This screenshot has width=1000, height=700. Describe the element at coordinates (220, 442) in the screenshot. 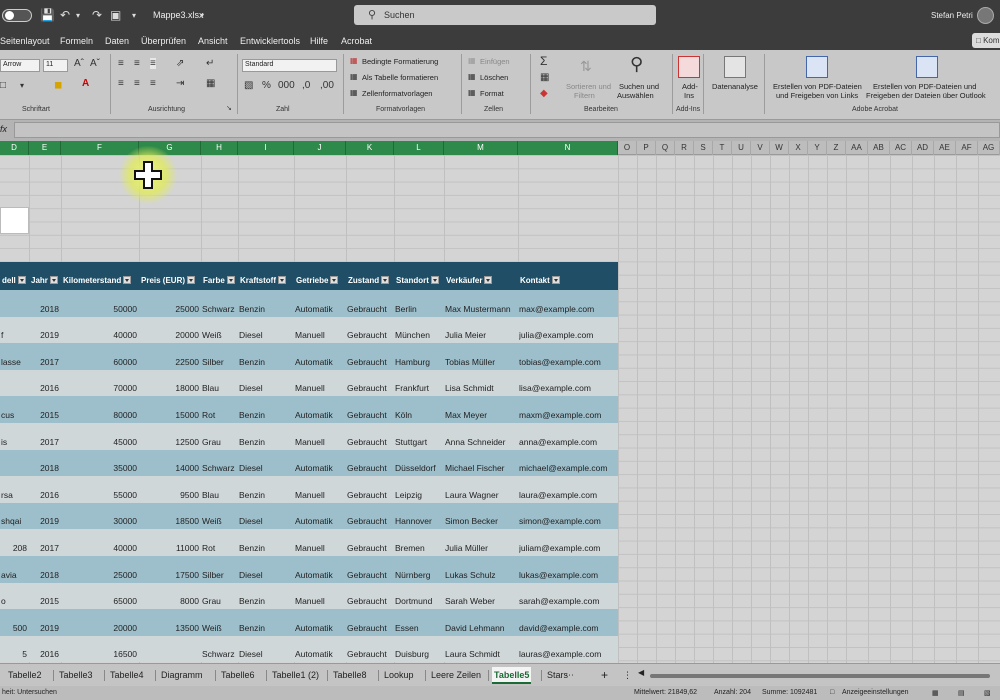

I see `table-cell: Grau` at that location.